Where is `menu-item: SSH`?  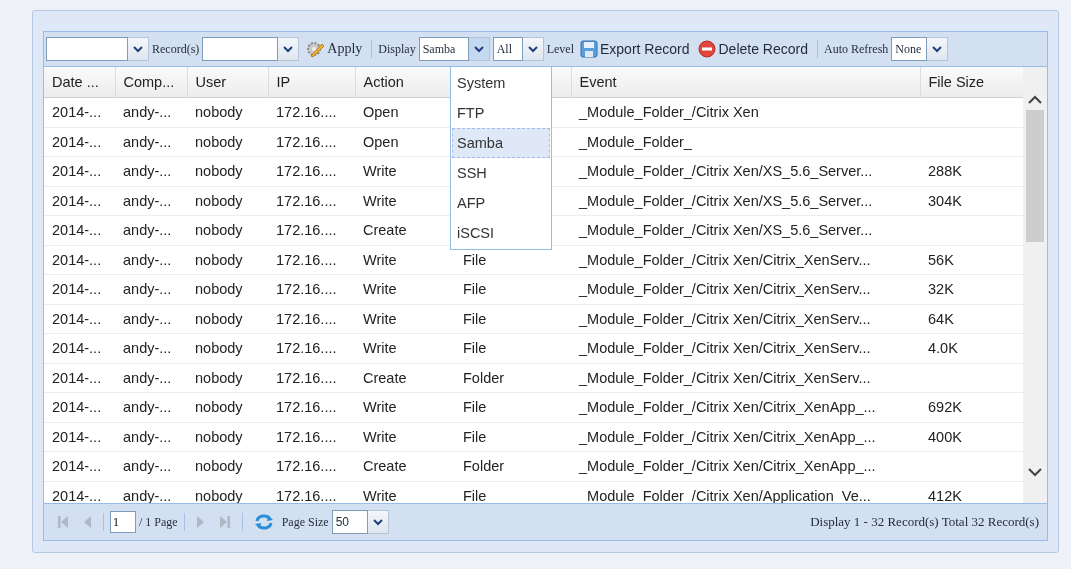
menu-item: SSH is located at coordinates (501, 173).